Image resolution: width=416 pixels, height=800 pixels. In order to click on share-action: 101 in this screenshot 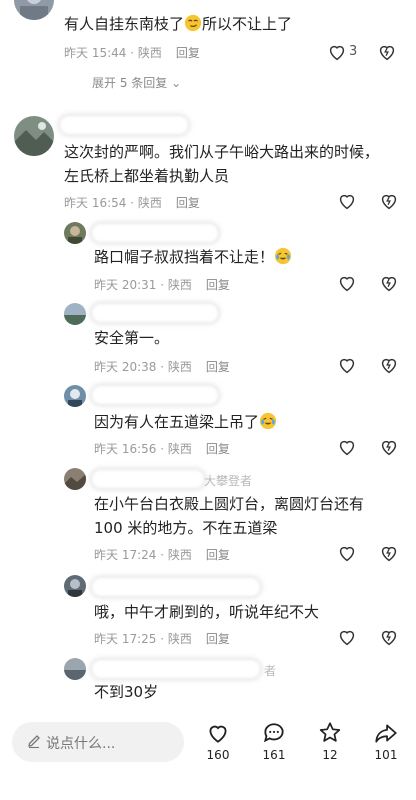, I will do `click(386, 741)`.